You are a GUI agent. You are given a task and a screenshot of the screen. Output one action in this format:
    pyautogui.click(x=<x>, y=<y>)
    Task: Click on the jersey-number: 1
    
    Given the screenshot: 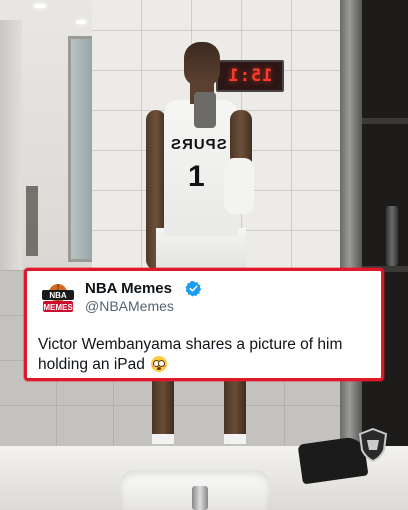 What is the action you would take?
    pyautogui.click(x=196, y=176)
    